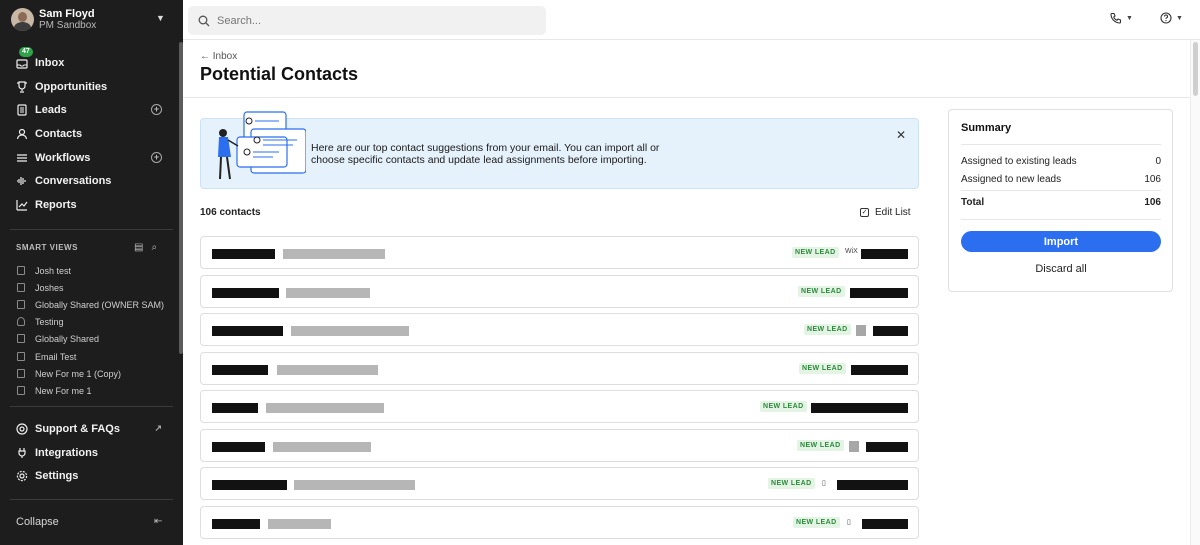 Image resolution: width=1200 pixels, height=545 pixels. Describe the element at coordinates (158, 521) in the screenshot. I see `collapse-icon: ⇤` at that location.